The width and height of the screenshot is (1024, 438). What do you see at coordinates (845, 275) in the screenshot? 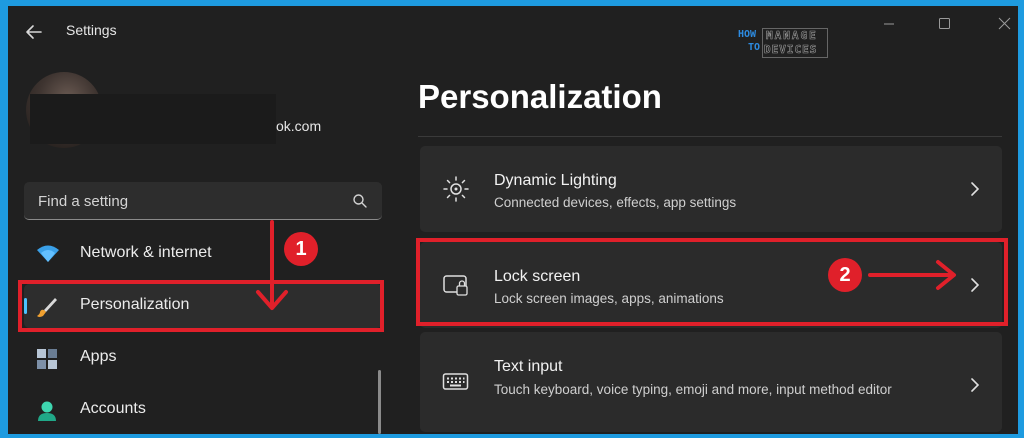
I see `step-2-badge: 2` at bounding box center [845, 275].